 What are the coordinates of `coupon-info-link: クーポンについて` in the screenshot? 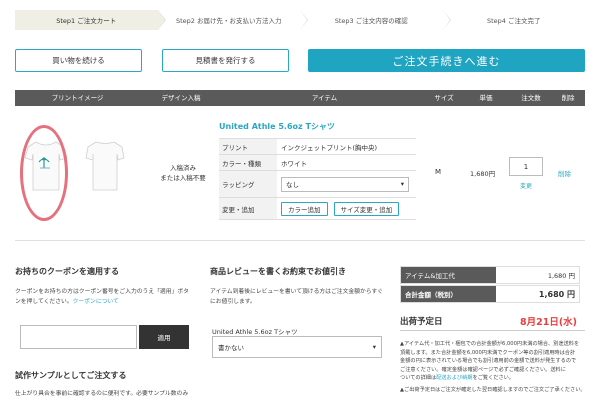 It's located at (96, 302).